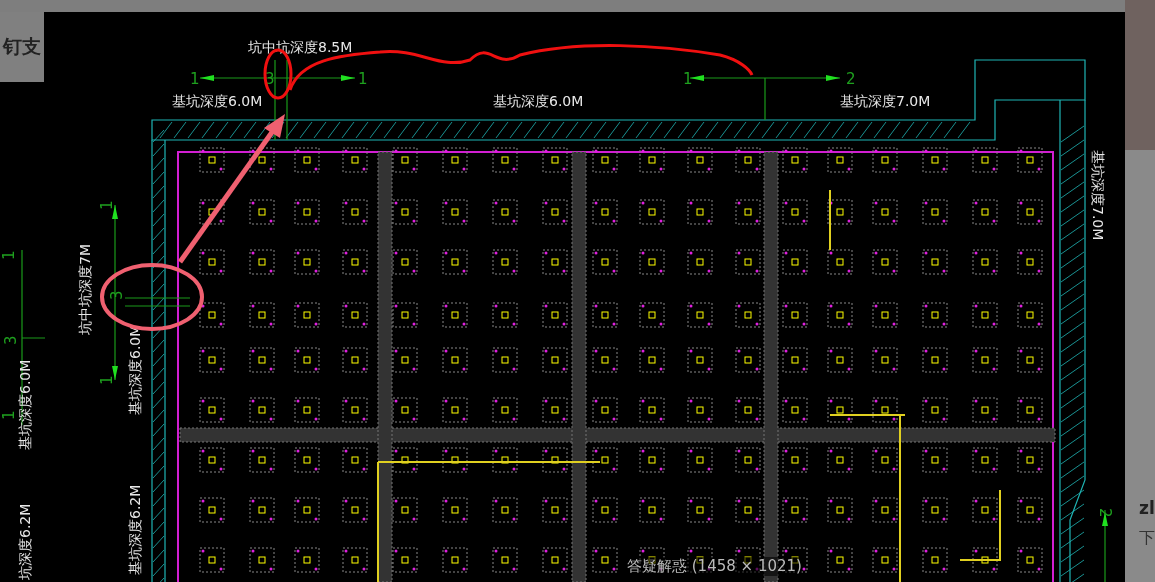  Describe the element at coordinates (1147, 538) in the screenshot. I see `side-text: 下` at that location.